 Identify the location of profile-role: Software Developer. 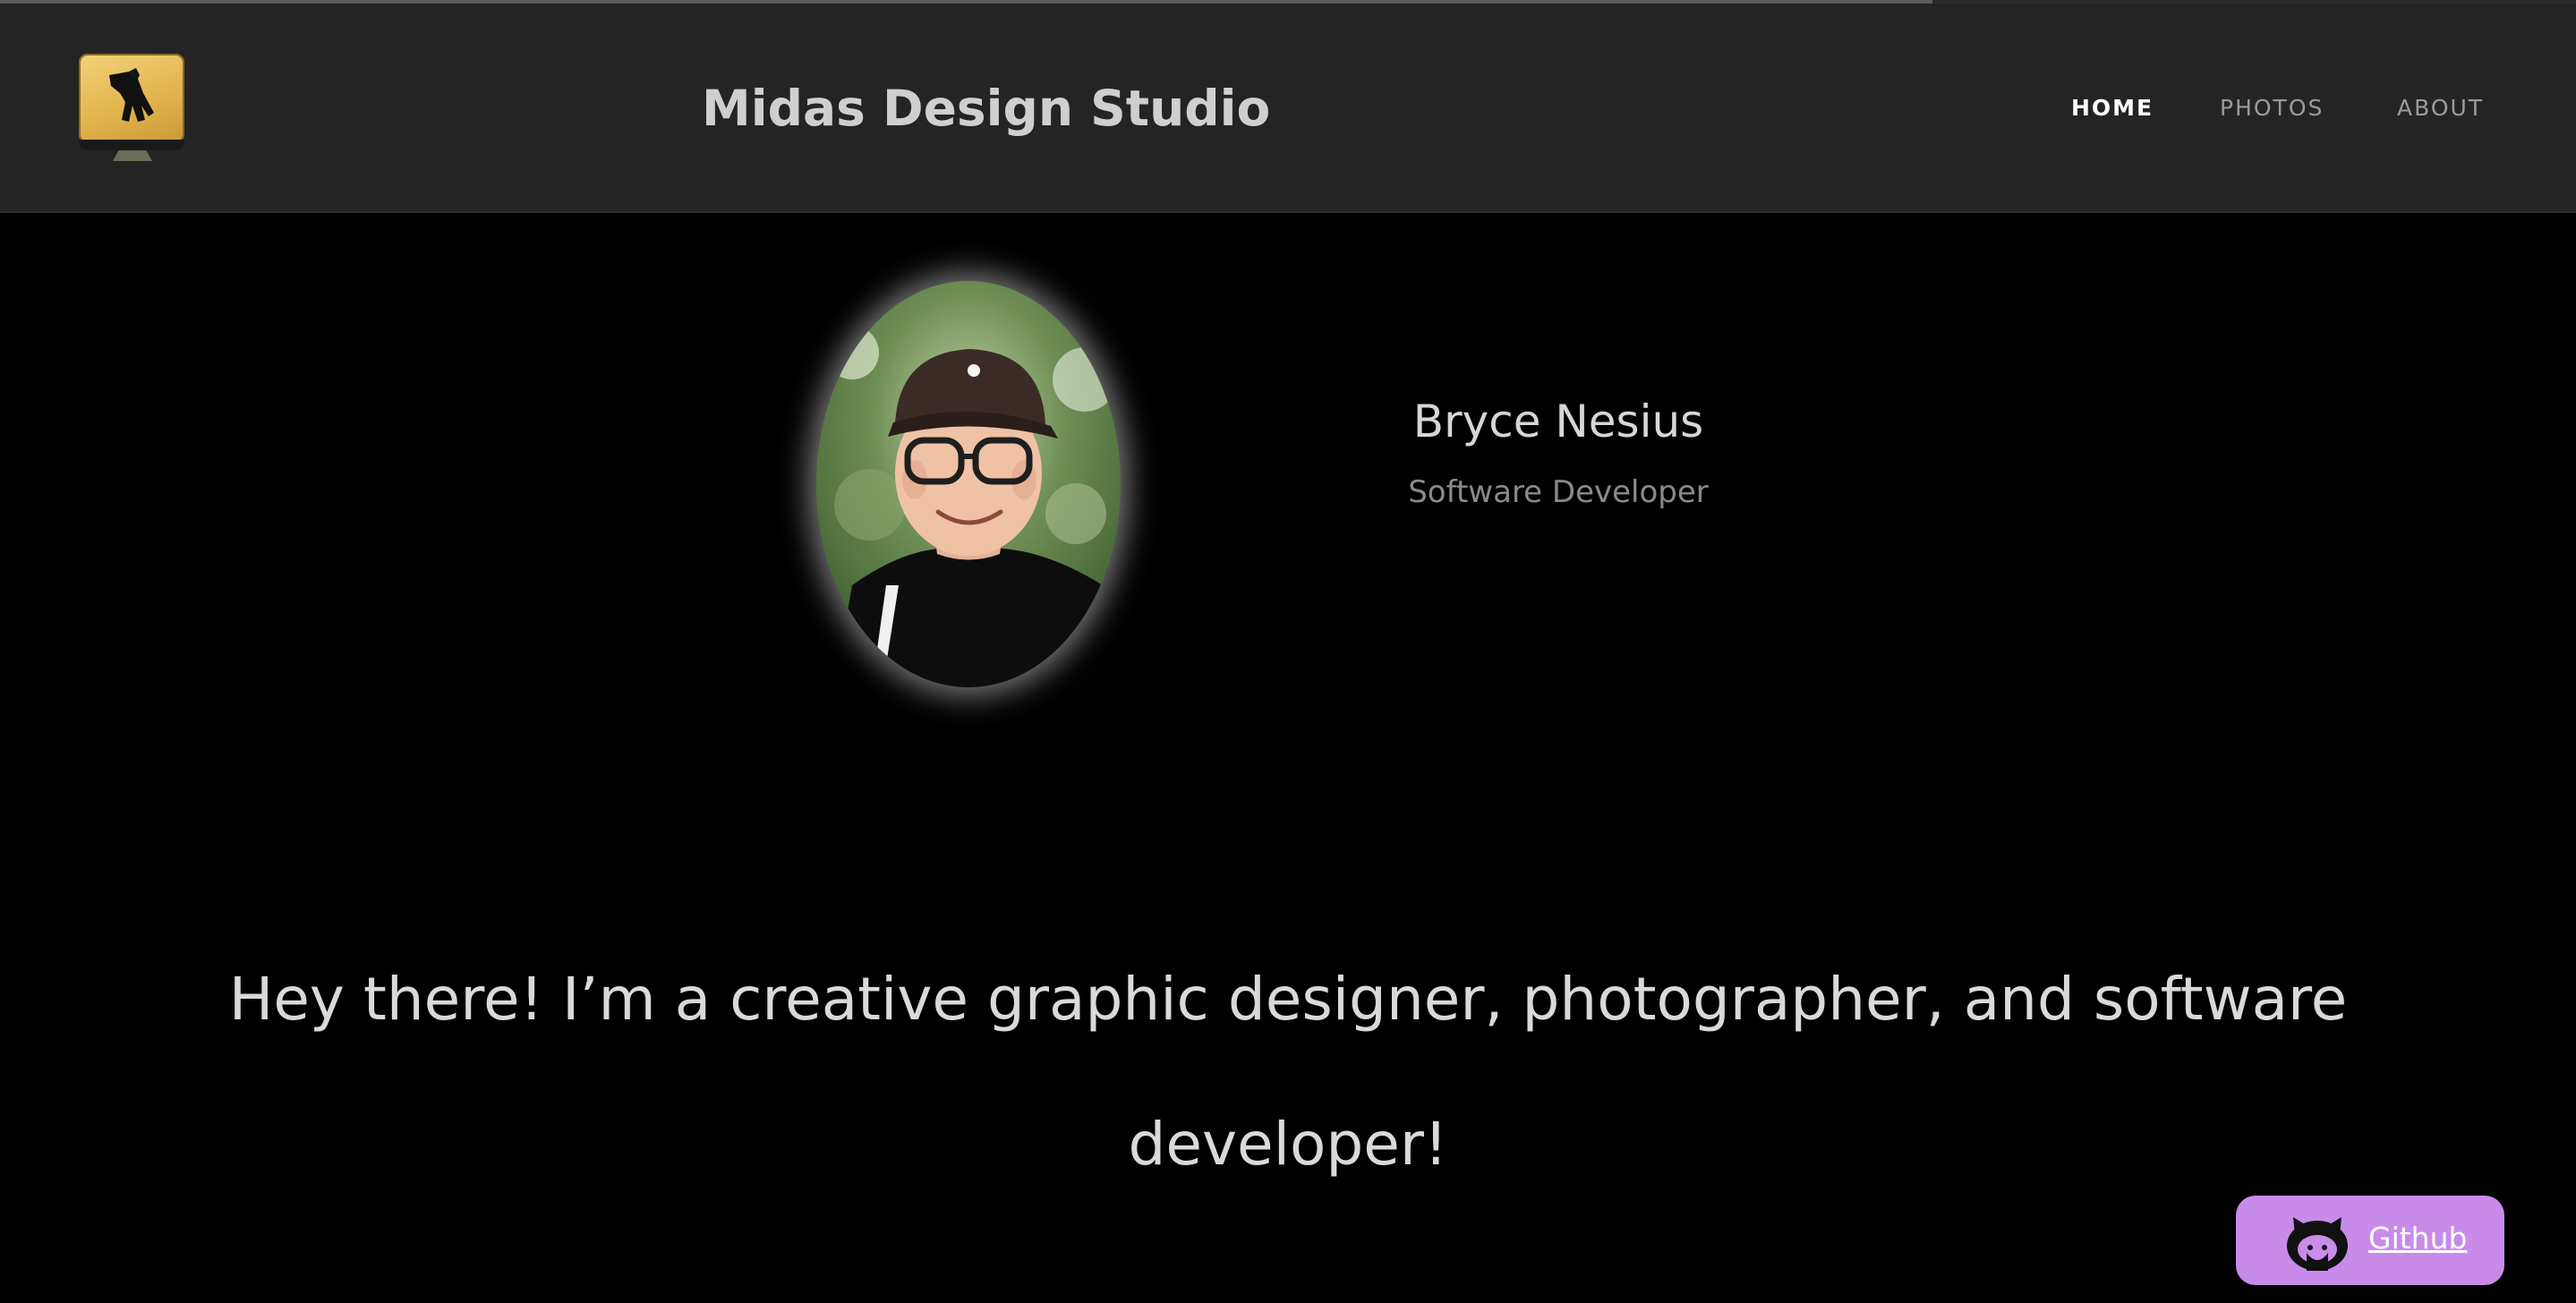
(1558, 492).